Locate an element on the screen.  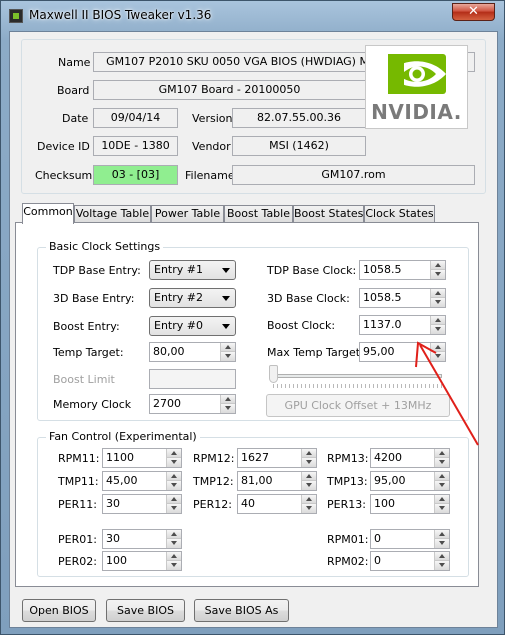
clock-offset-slider-thumb is located at coordinates (273, 374).